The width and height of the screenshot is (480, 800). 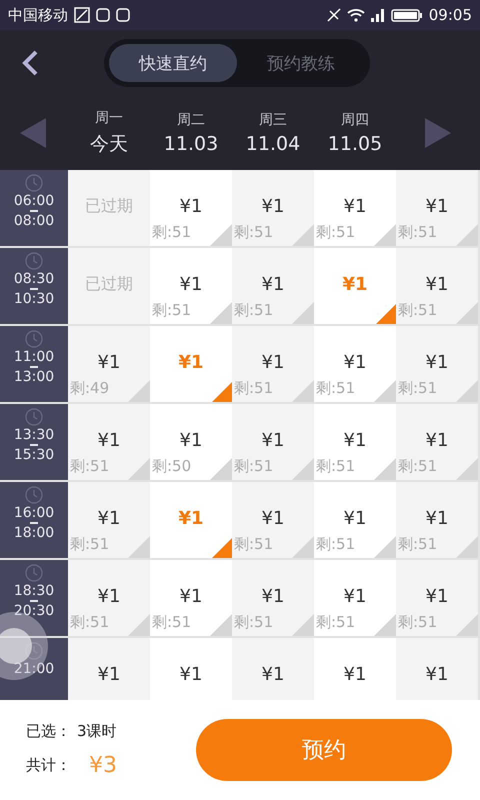 I want to click on clock-time: 09:05, so click(x=450, y=15).